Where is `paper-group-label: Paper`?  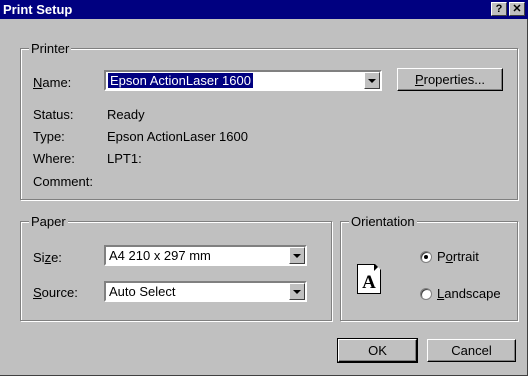 paper-group-label: Paper is located at coordinates (48, 221).